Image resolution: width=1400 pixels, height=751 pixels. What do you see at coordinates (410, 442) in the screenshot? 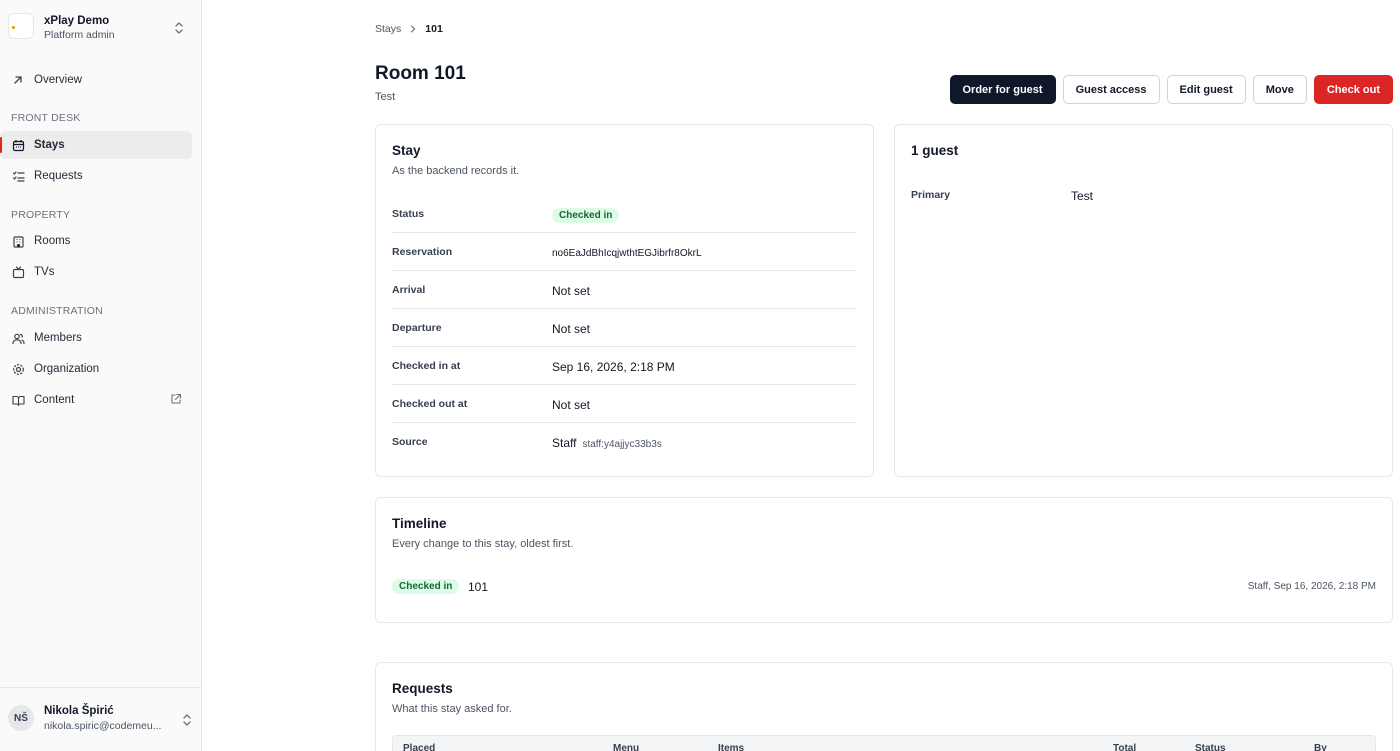
I see `row-label: Source` at bounding box center [410, 442].